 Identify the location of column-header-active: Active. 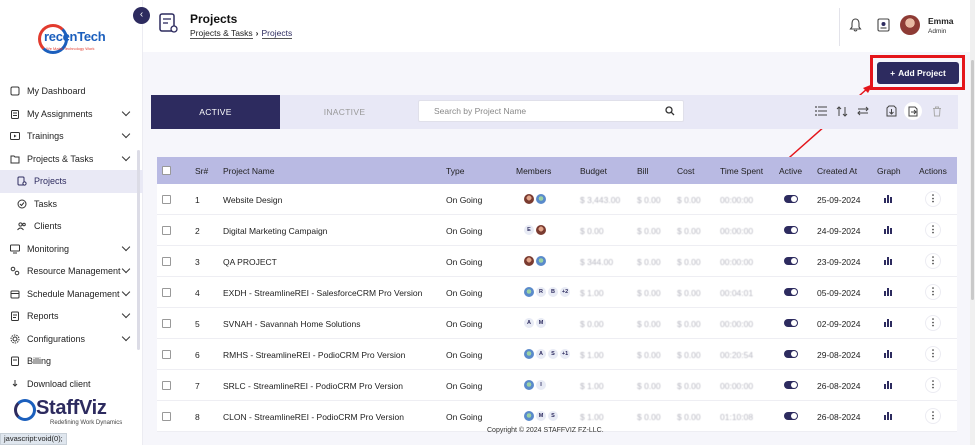
(790, 171).